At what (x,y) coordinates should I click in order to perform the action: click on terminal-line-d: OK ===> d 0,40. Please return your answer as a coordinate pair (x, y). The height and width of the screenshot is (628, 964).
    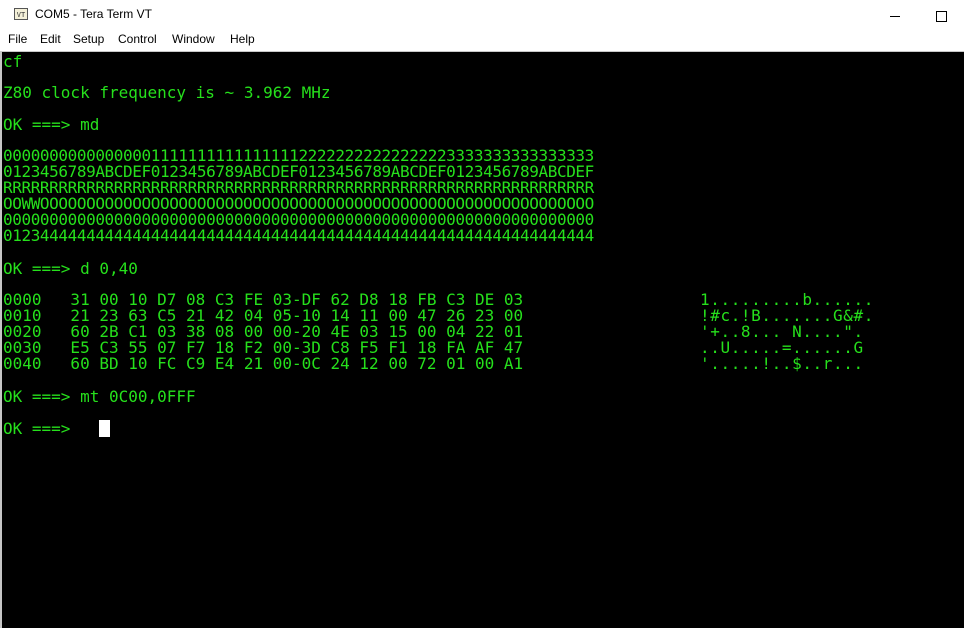
    Looking at the image, I should click on (70, 268).